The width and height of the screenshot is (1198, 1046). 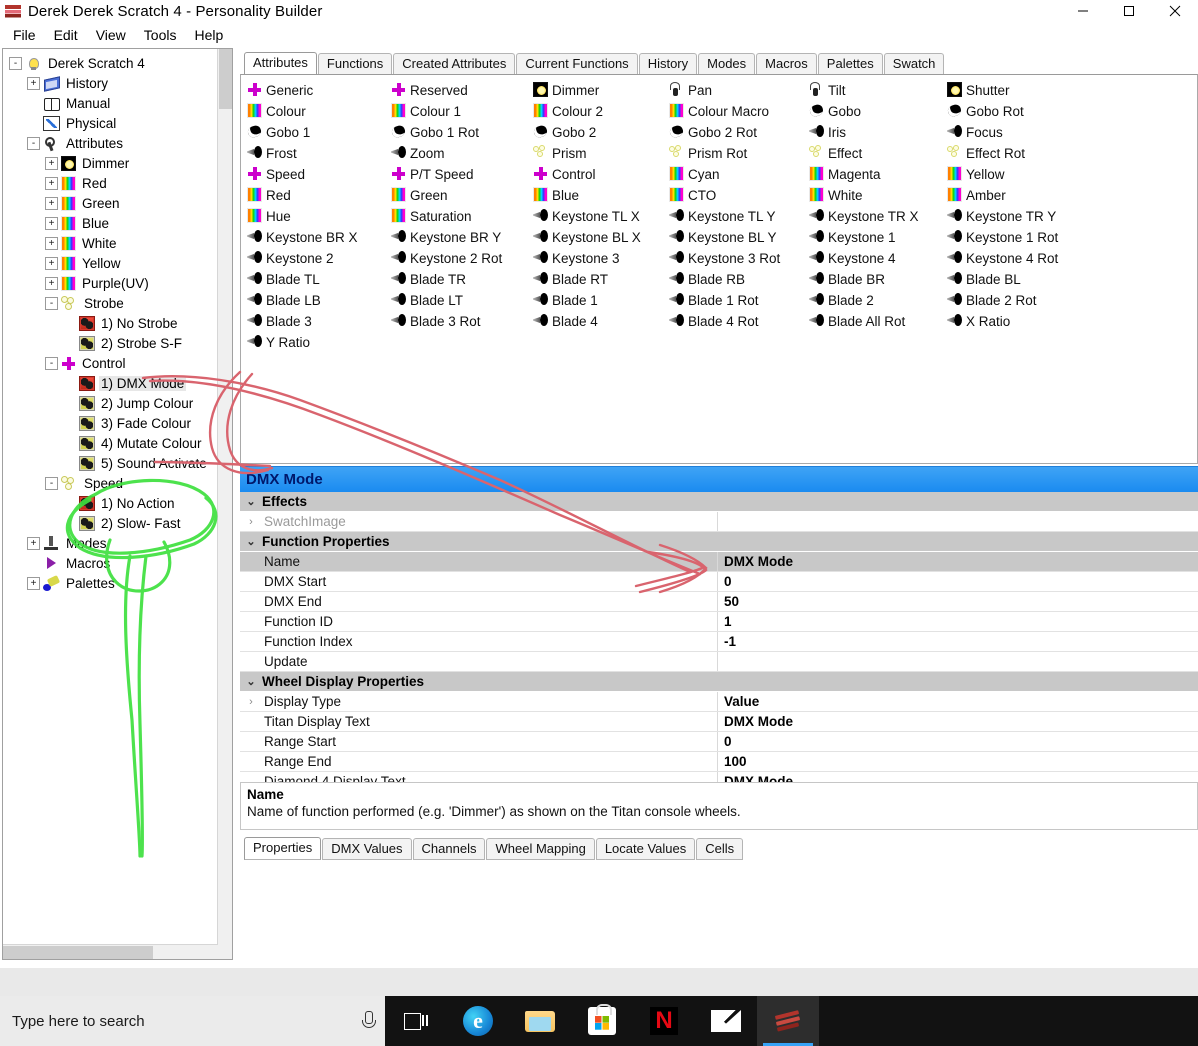 I want to click on tab-history: History, so click(x=668, y=63).